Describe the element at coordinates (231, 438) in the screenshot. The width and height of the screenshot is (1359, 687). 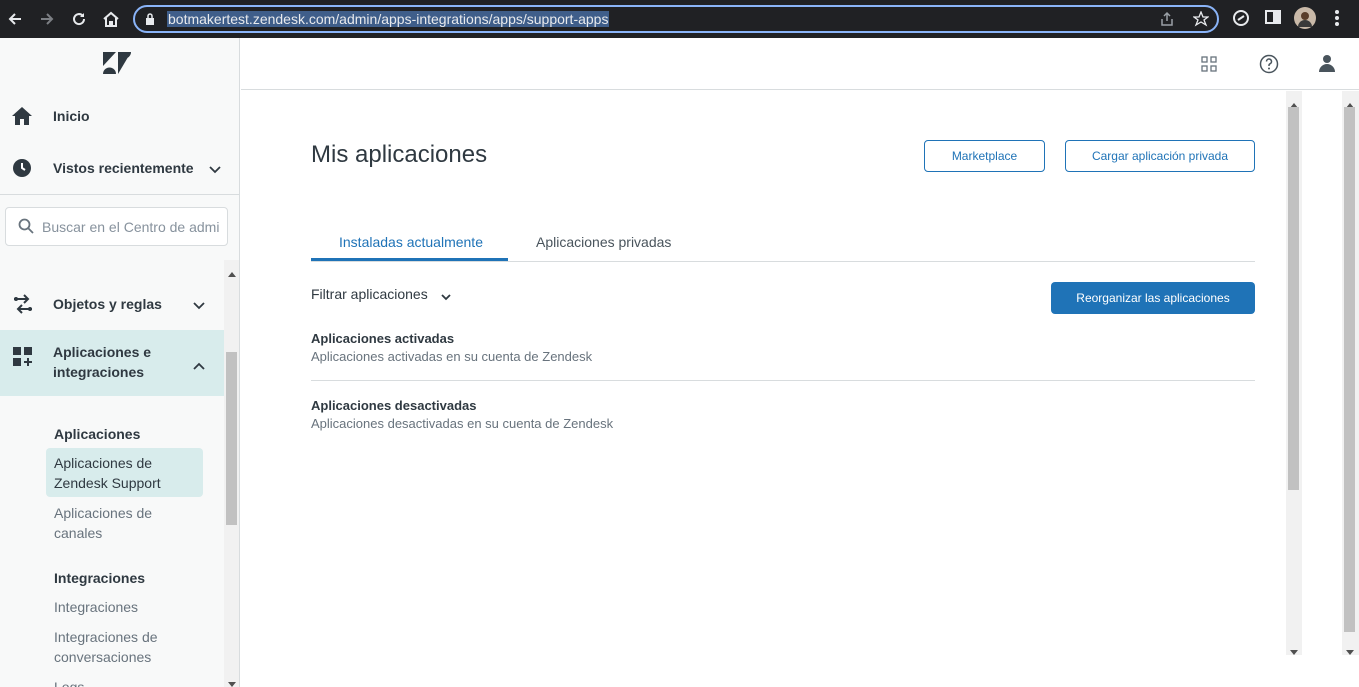
I see `sidebar-scroll-thumb` at that location.